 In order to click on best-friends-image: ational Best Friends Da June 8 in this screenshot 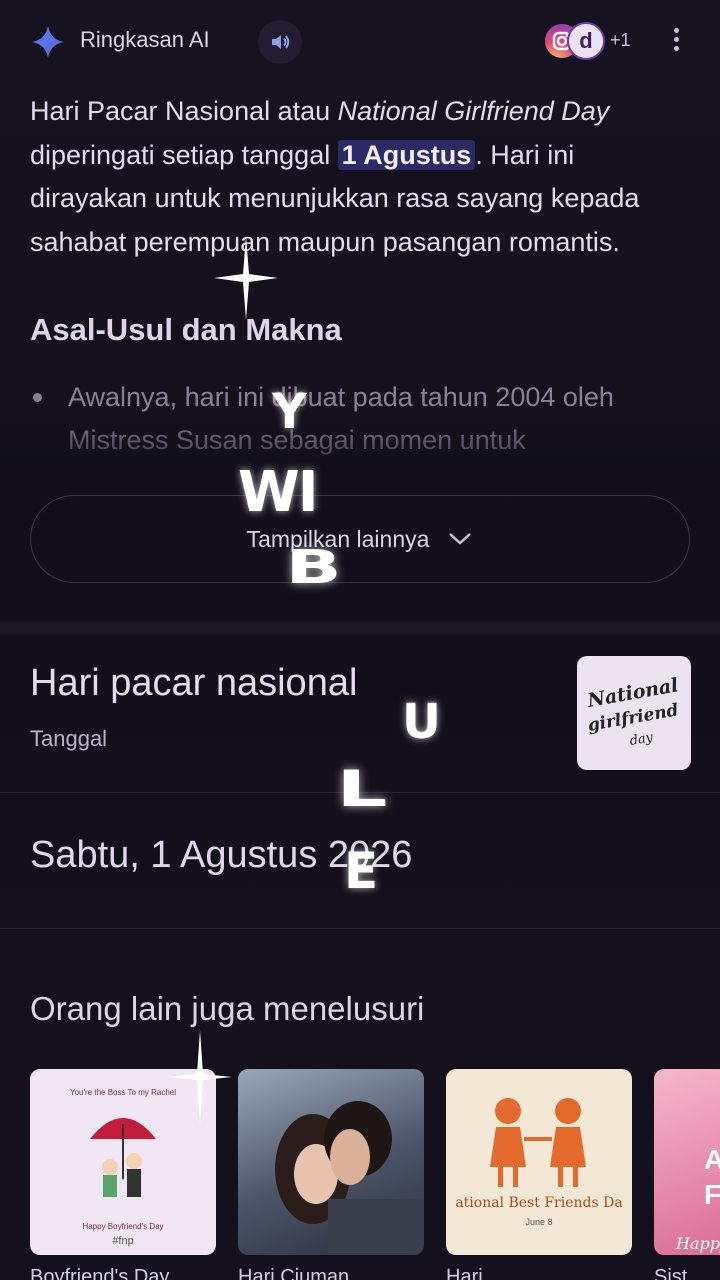, I will do `click(539, 1162)`.